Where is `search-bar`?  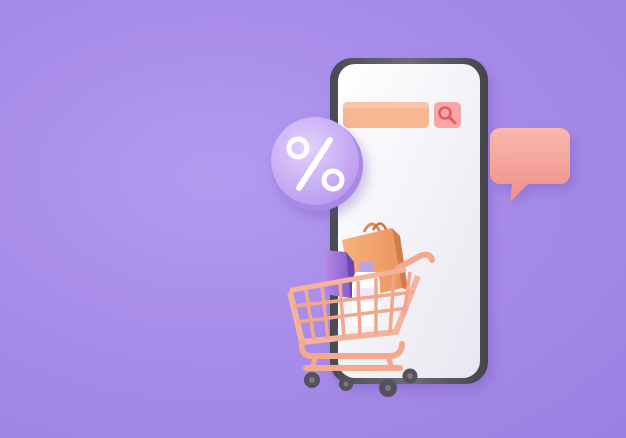 search-bar is located at coordinates (402, 115).